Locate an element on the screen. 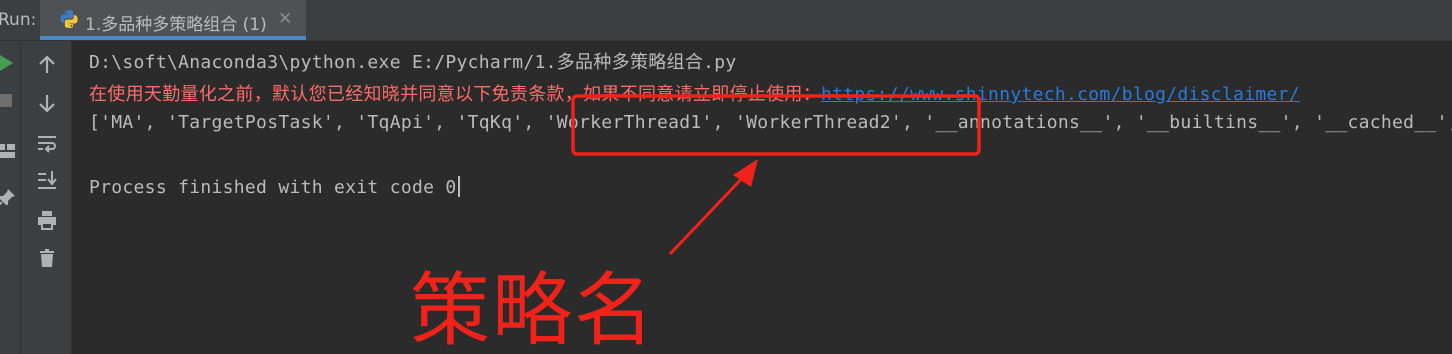 Image resolution: width=1452 pixels, height=354 pixels. up-arrow-icon is located at coordinates (47, 65).